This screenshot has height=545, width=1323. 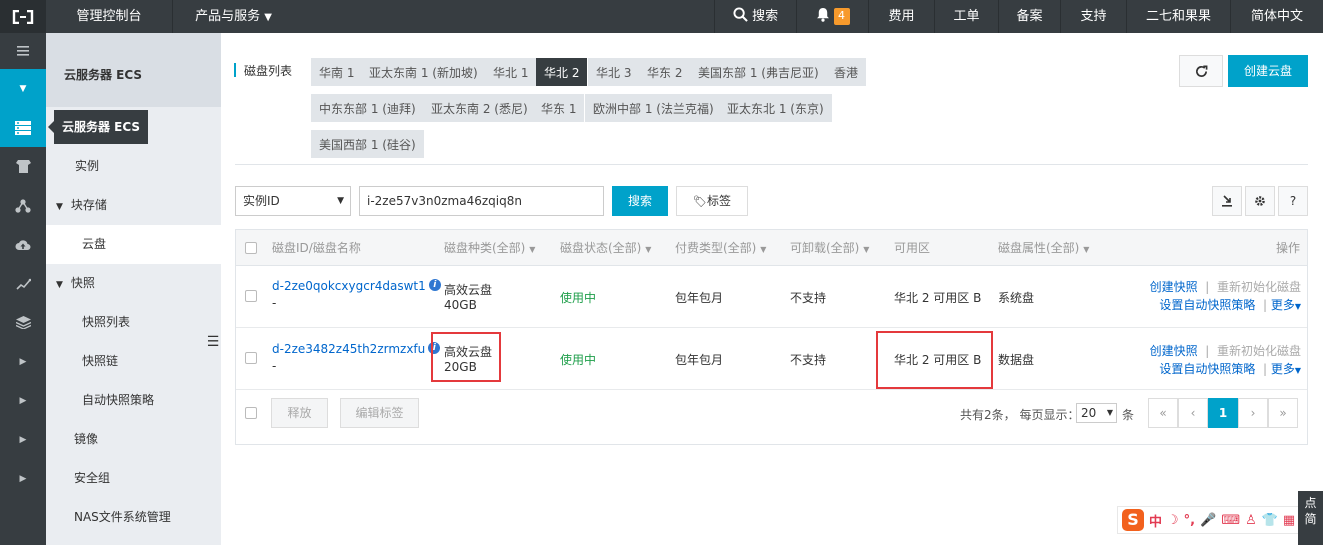 What do you see at coordinates (133, 283) in the screenshot?
I see `sidebar-item-snapshots: ▼ 快照` at bounding box center [133, 283].